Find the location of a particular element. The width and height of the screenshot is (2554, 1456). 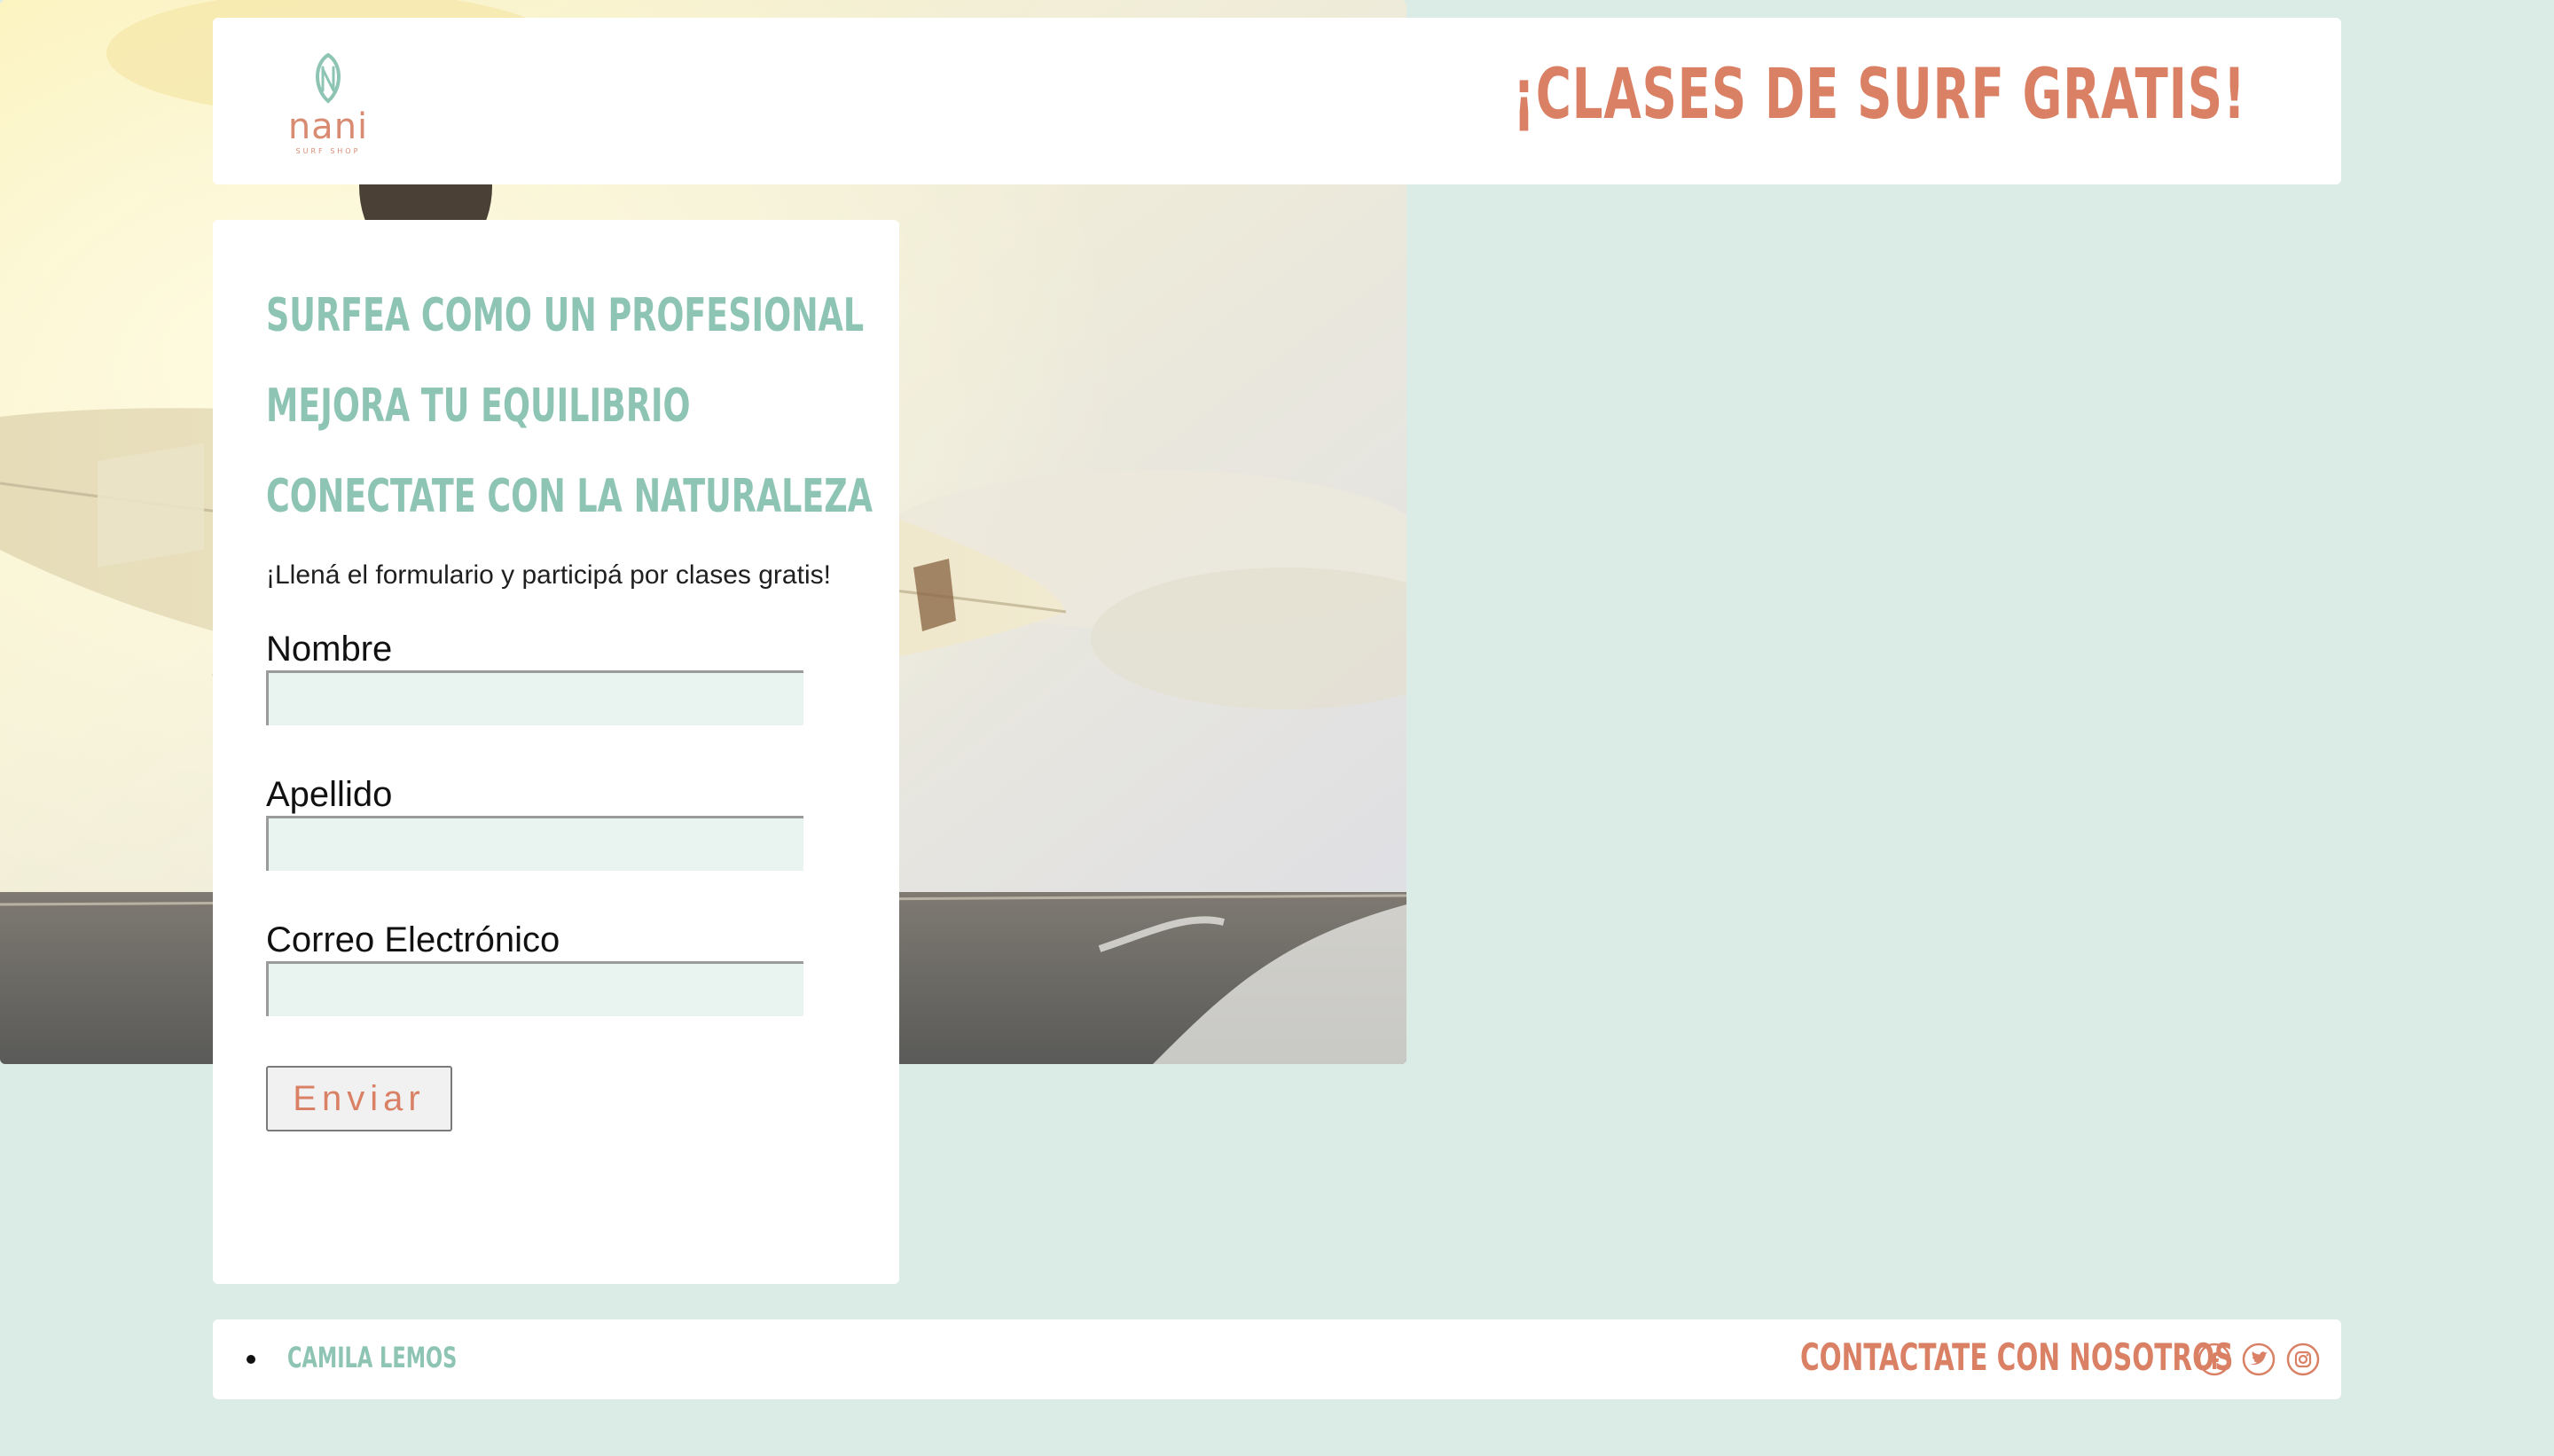

list-bullet is located at coordinates (251, 1359).